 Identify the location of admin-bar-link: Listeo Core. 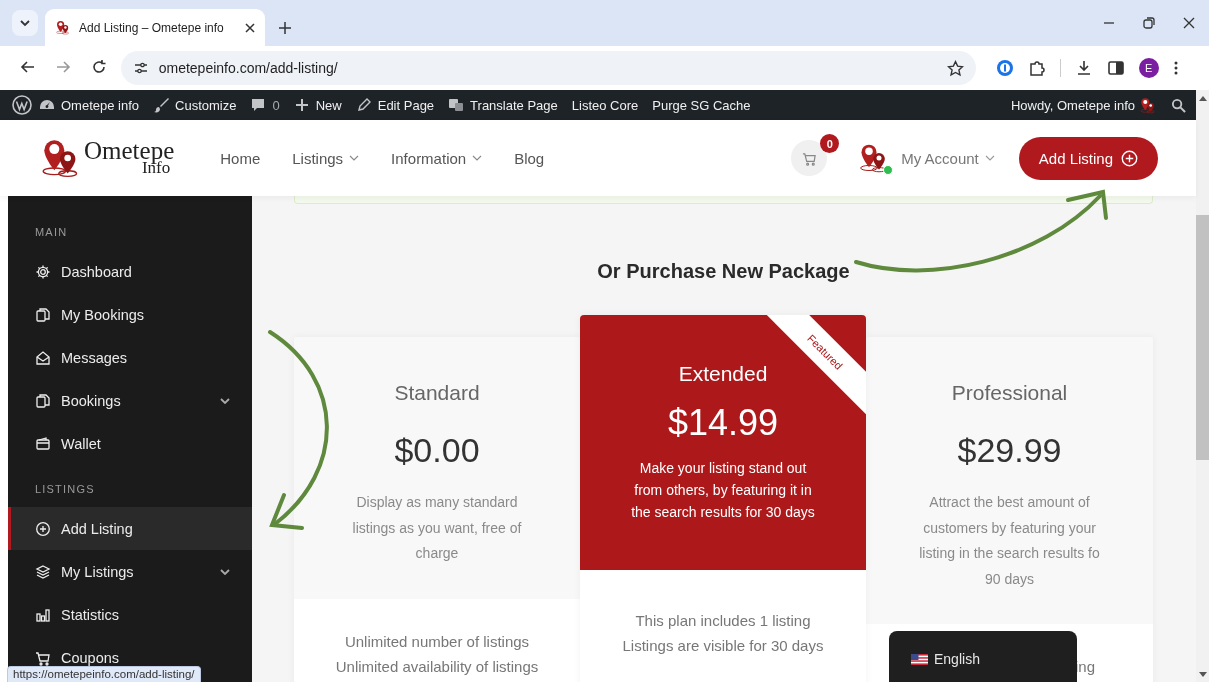
(605, 105).